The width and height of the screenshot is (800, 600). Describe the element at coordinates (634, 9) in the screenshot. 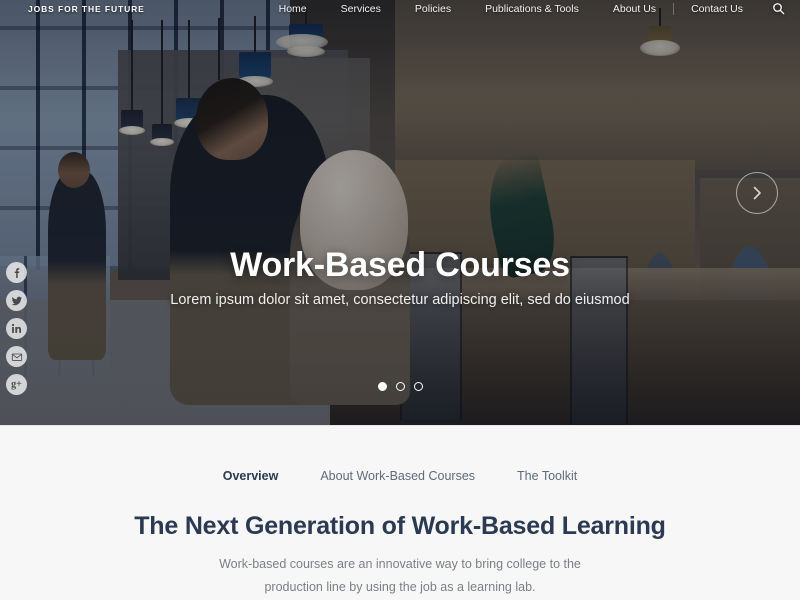

I see `nav-item-about-us: About Us` at that location.